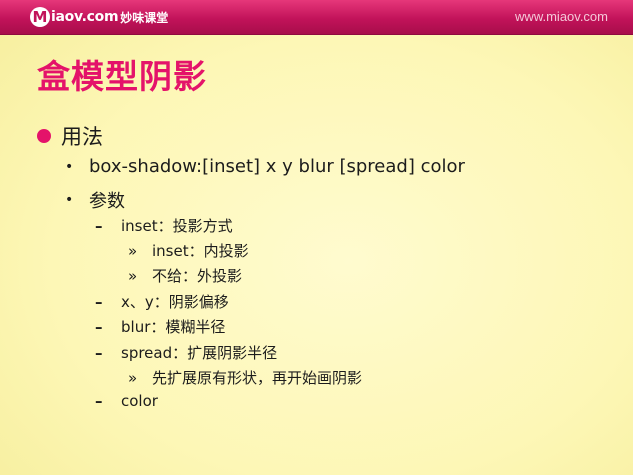 Image resolution: width=633 pixels, height=475 pixels. I want to click on spread-desc-text: 先扩展原有形状，再开始画阴影, so click(257, 378).